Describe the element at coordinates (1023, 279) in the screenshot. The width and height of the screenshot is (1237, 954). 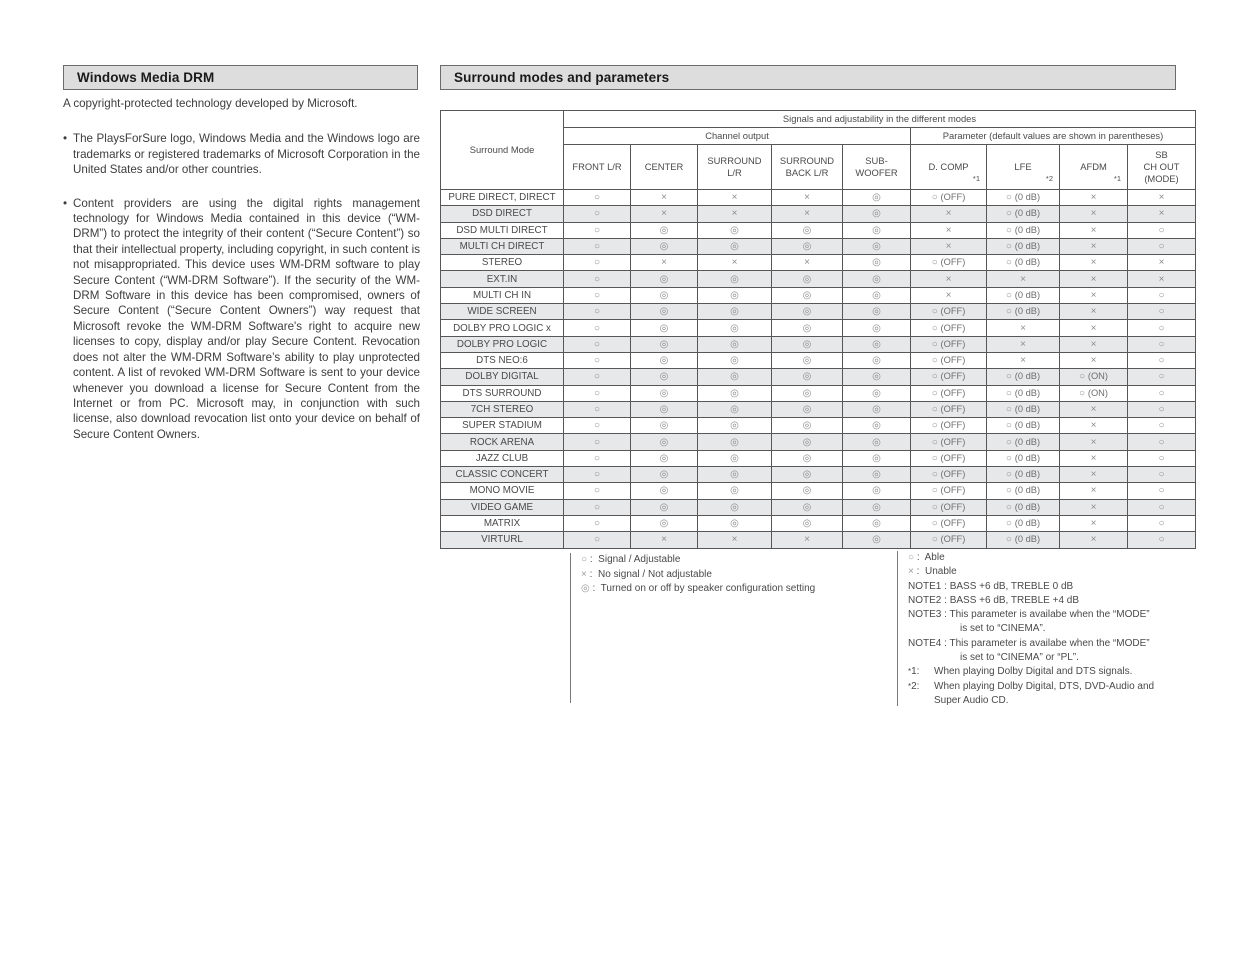
I see `cell-lfe: ×` at that location.